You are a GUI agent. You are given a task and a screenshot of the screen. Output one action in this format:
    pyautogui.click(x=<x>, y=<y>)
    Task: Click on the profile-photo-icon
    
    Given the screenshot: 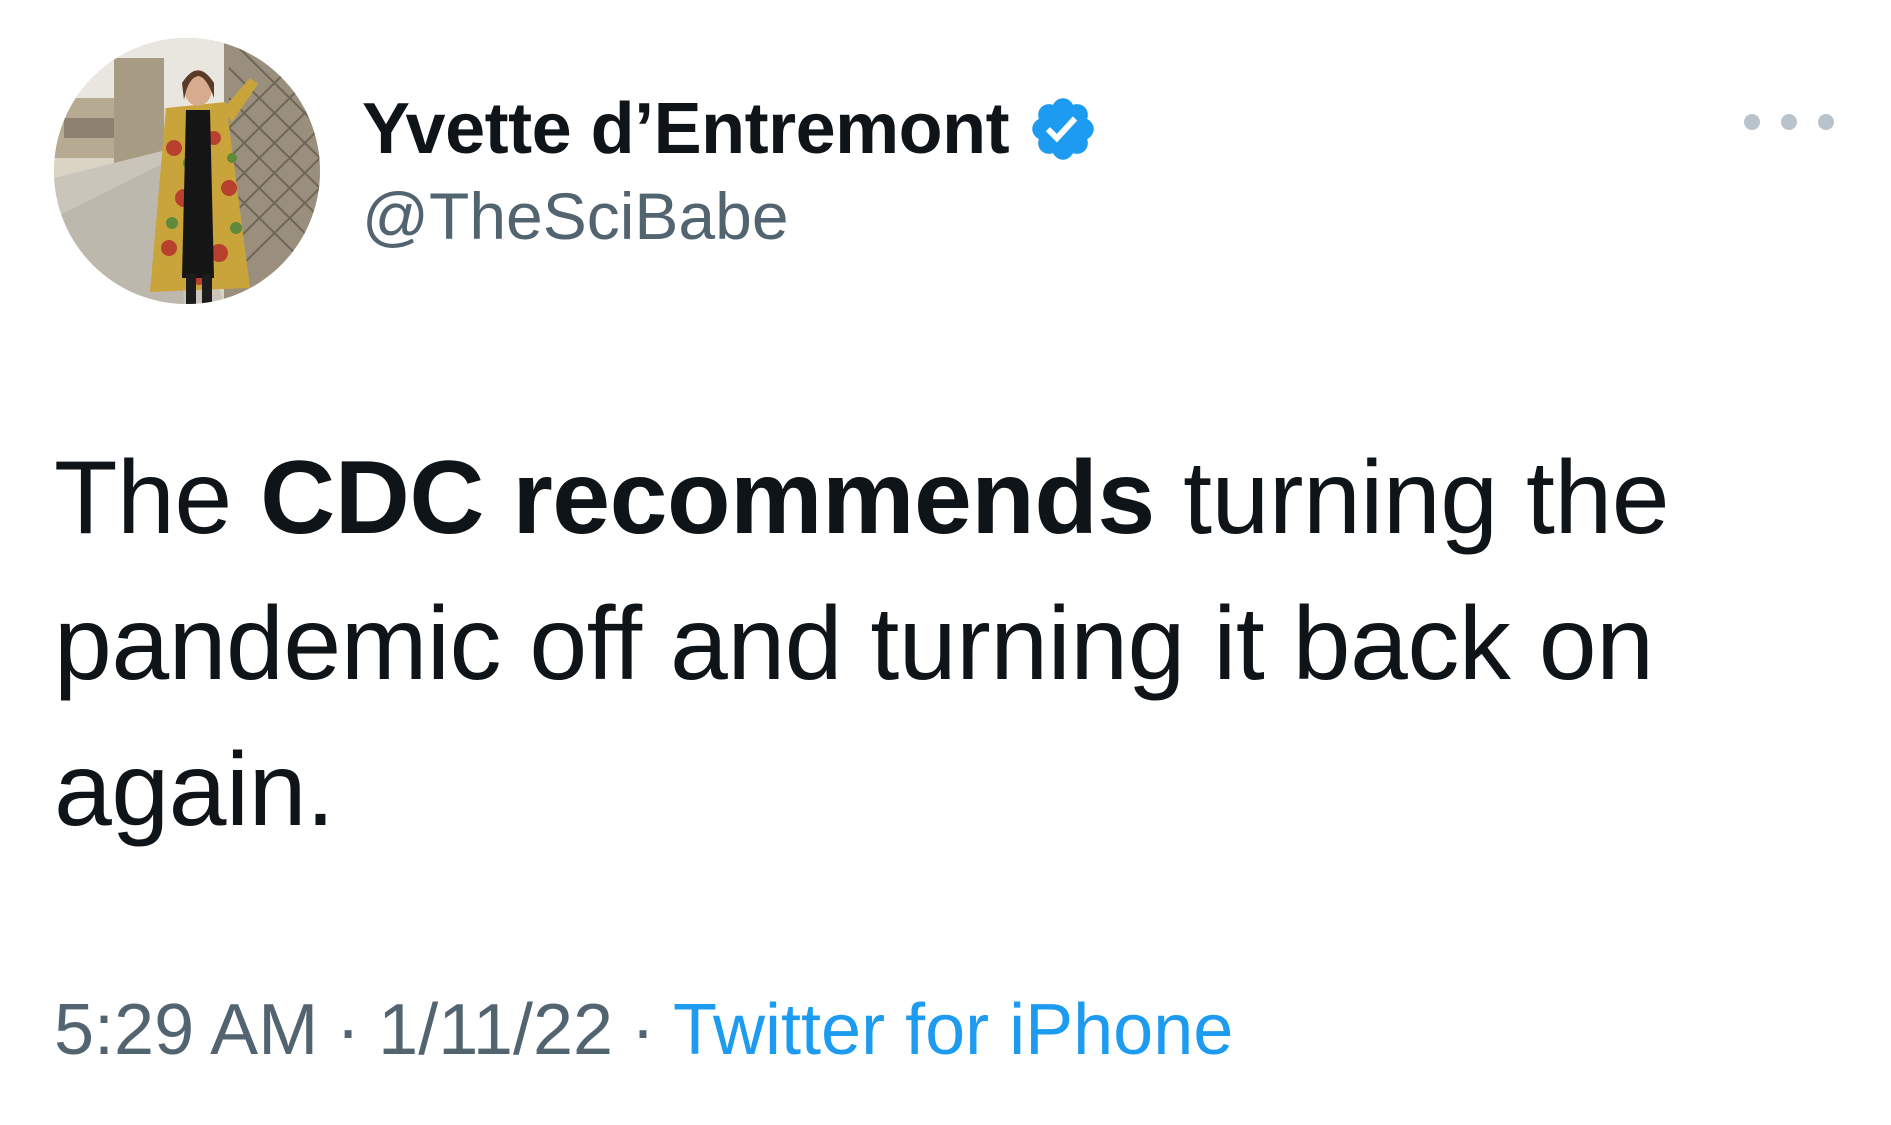 What is the action you would take?
    pyautogui.click(x=187, y=171)
    